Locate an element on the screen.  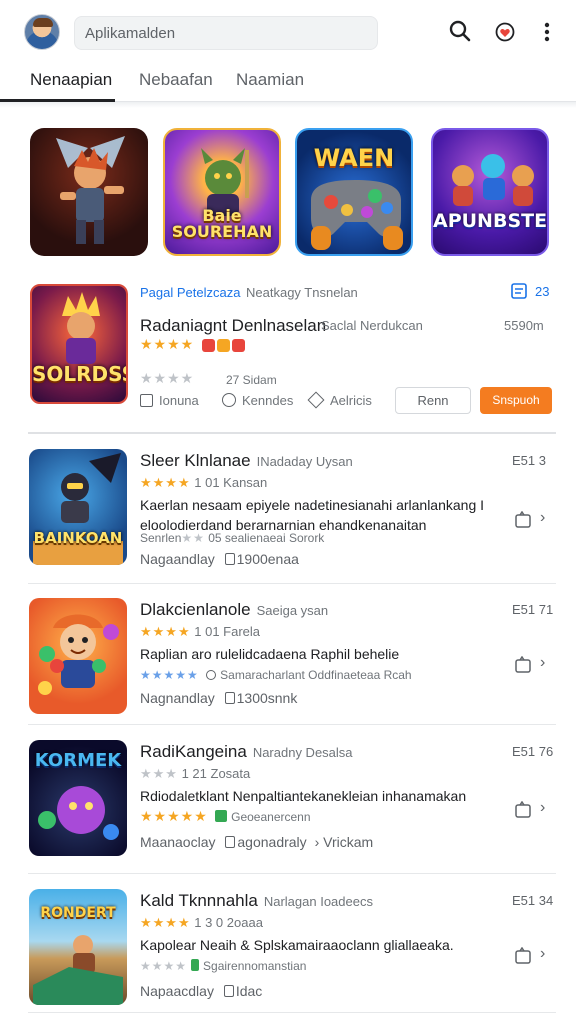
app-icon-caption: KORMEK is located at coordinates (78, 760).